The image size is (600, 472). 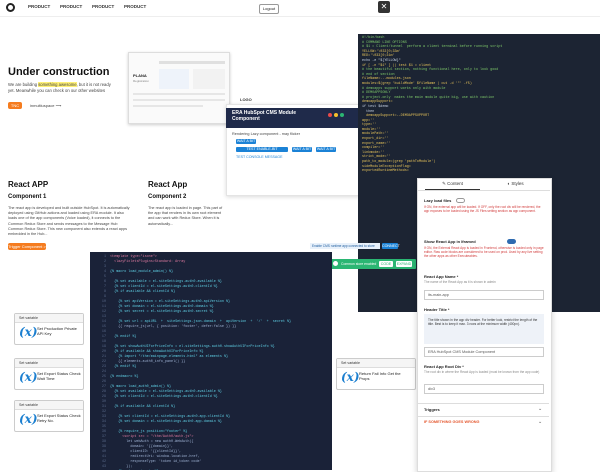 I want to click on wait-a-bit-1-button: WAIT A BIT 1, so click(x=246, y=143).